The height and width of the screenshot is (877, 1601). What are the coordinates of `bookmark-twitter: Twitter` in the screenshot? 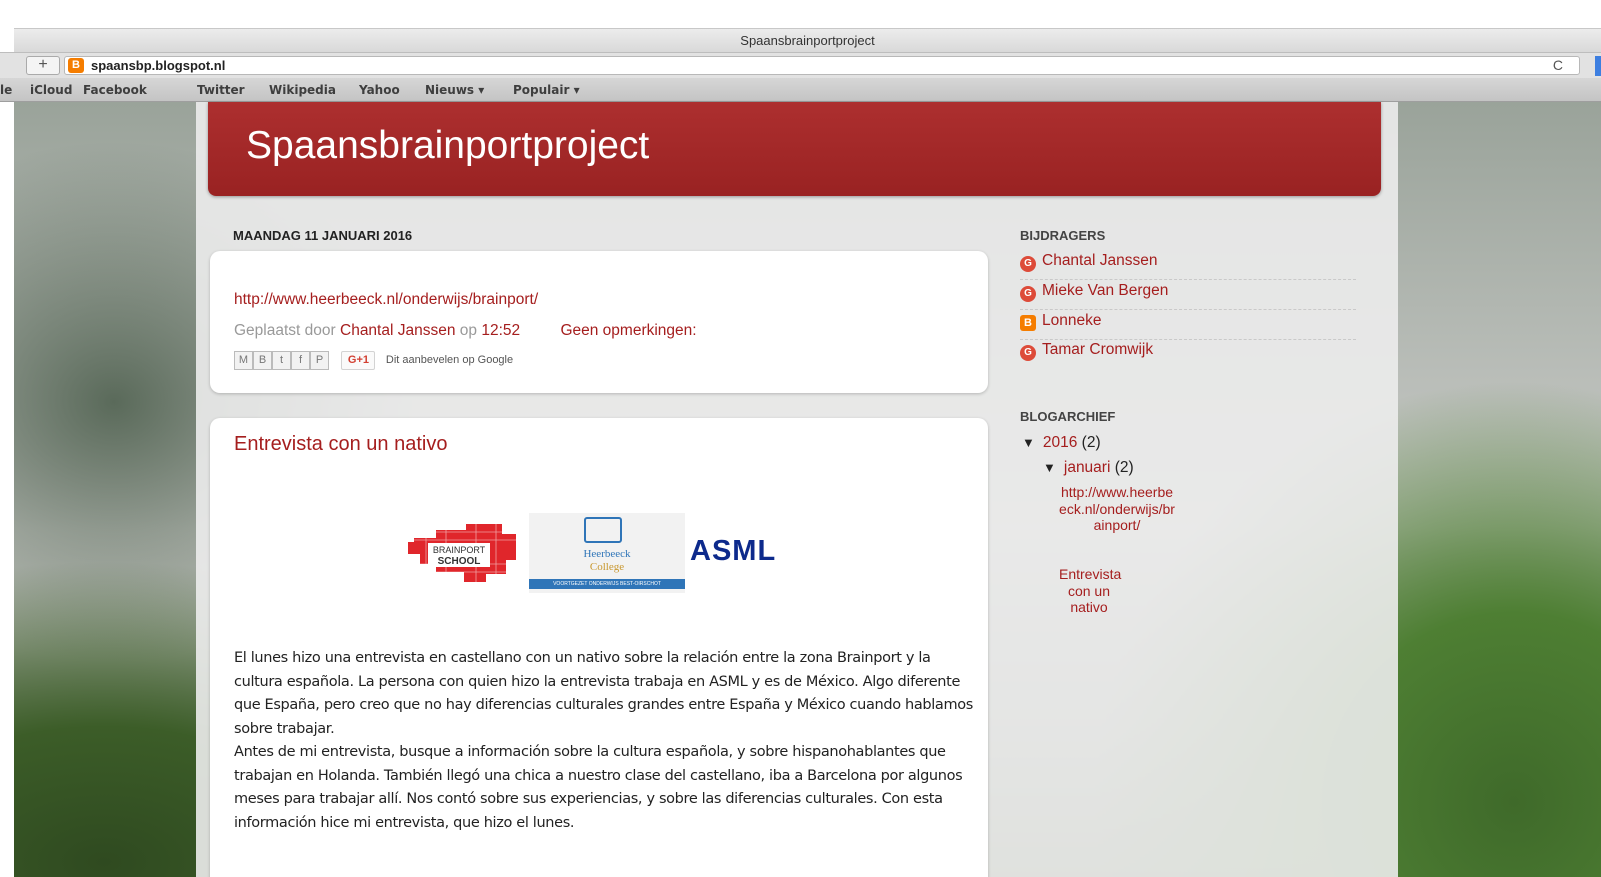 It's located at (221, 90).